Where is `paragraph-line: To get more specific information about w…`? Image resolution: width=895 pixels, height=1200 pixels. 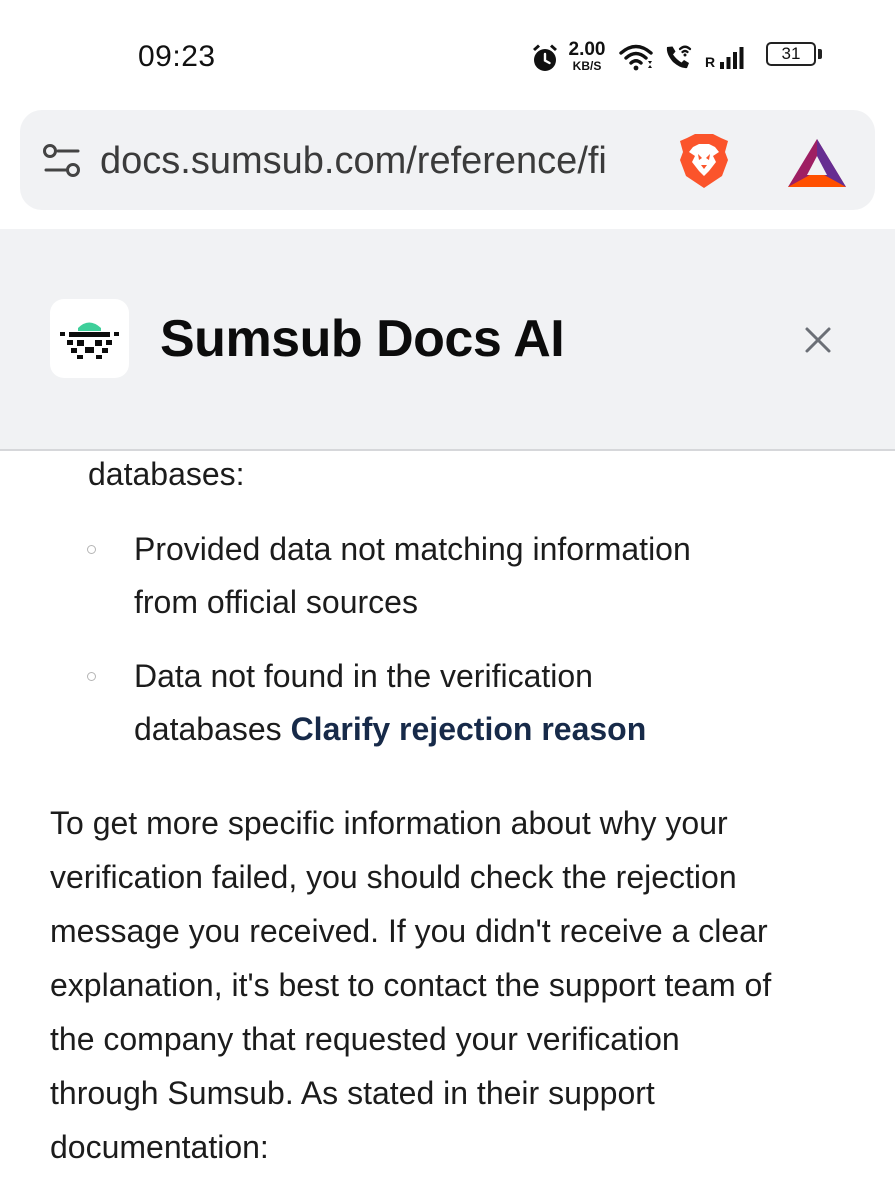
paragraph-line: To get more specific information about w… is located at coordinates (389, 823).